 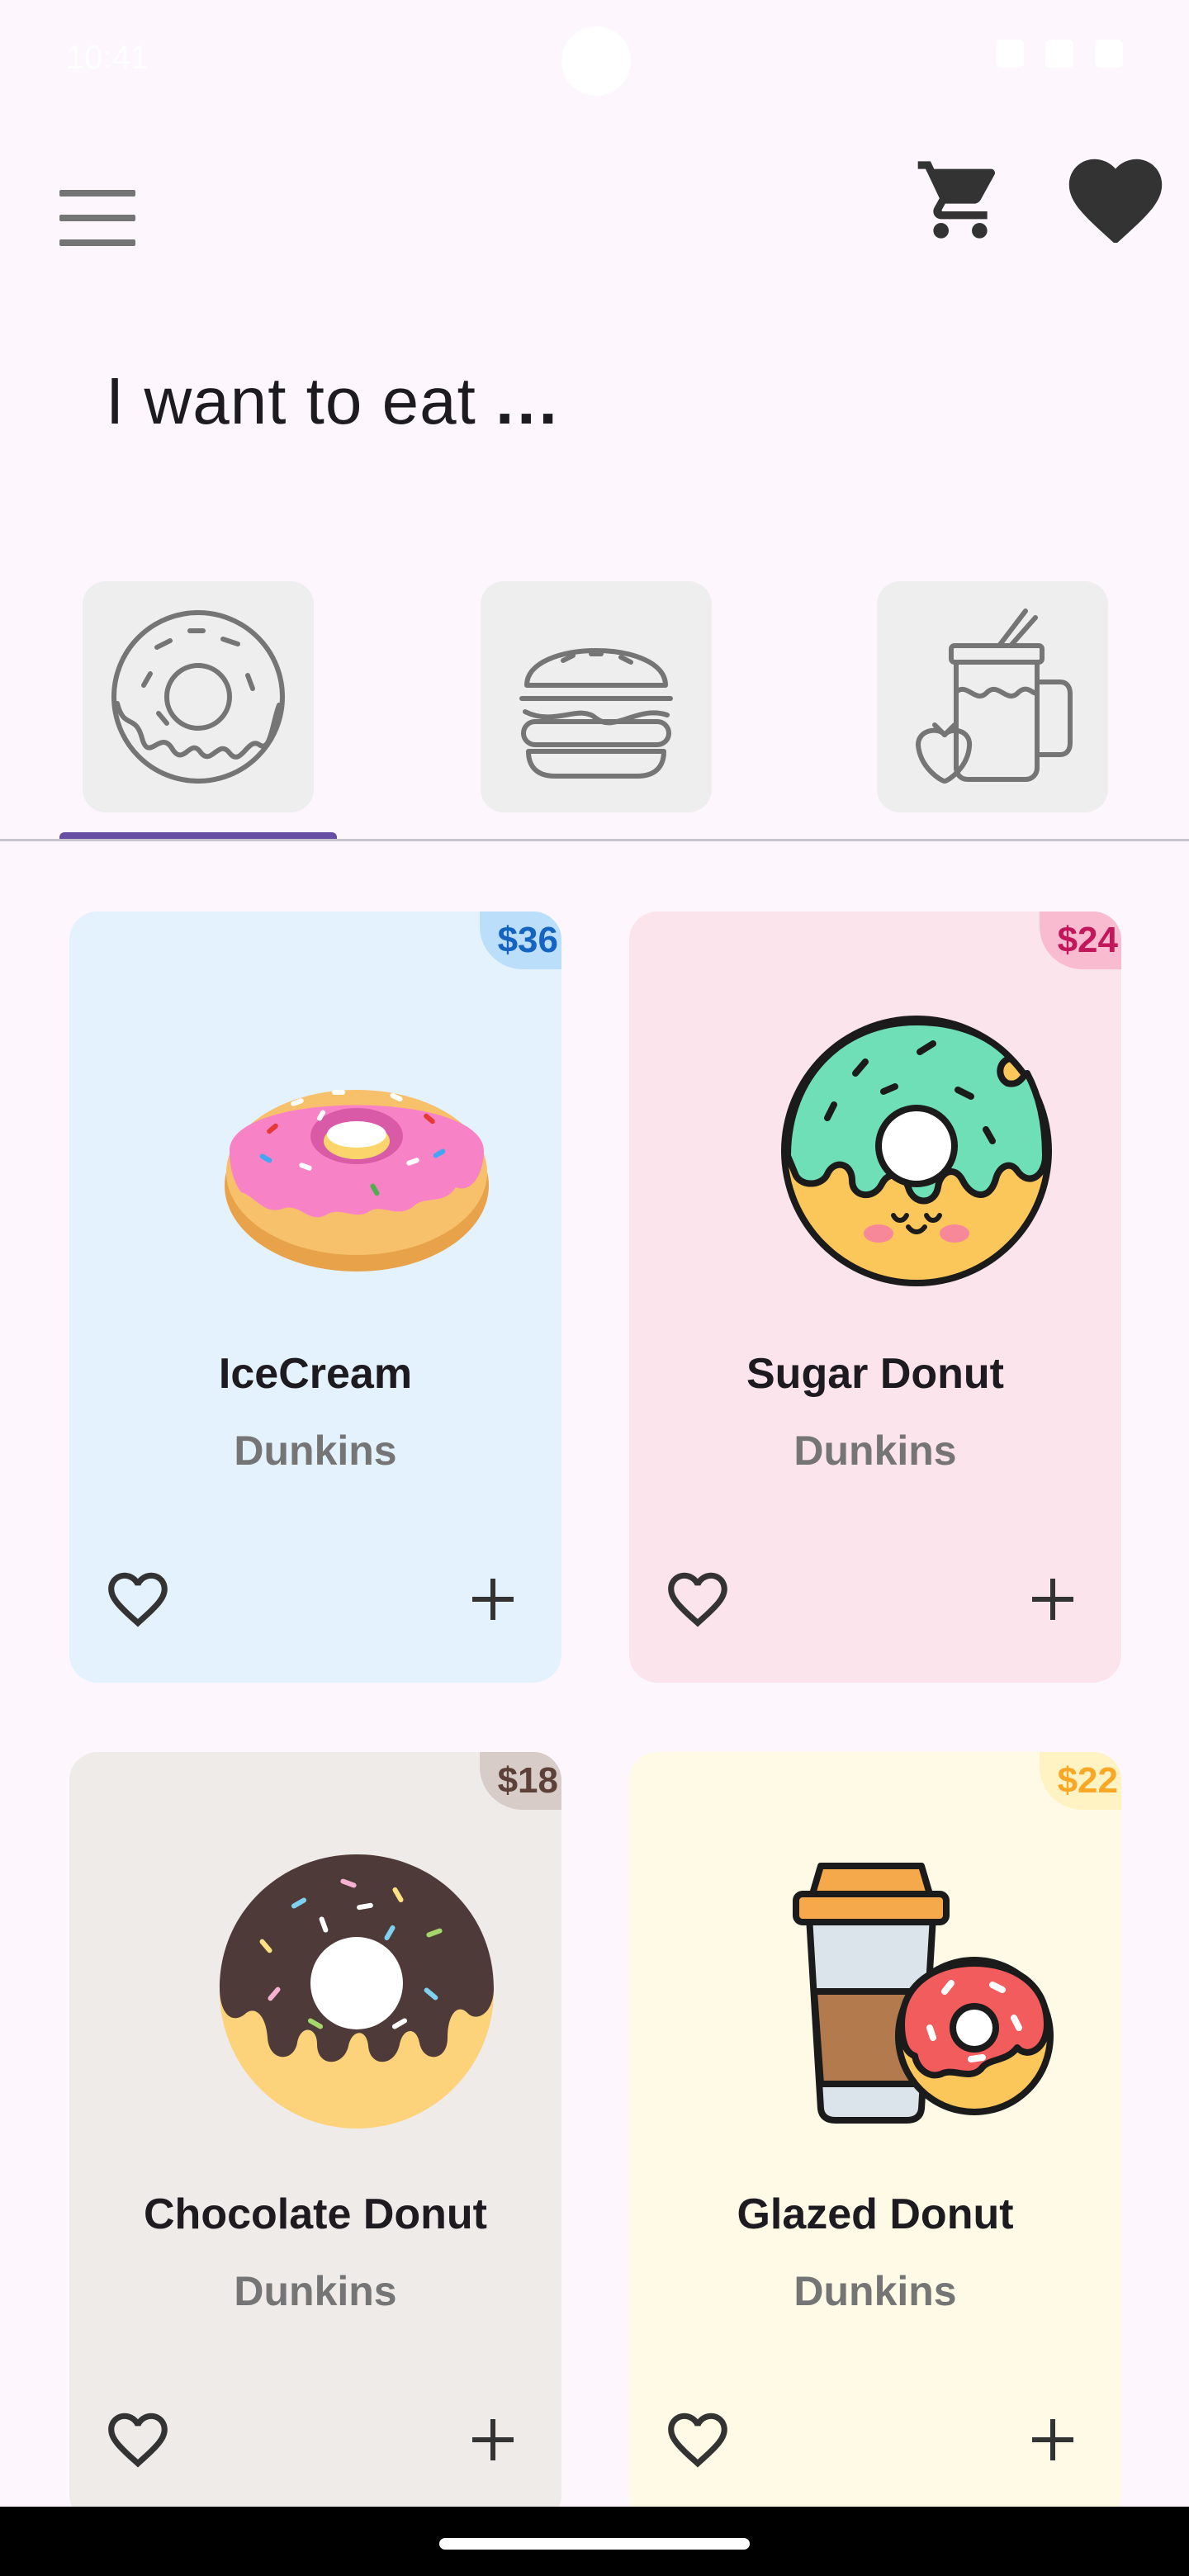 I want to click on price-badge: $24, so click(x=1080, y=940).